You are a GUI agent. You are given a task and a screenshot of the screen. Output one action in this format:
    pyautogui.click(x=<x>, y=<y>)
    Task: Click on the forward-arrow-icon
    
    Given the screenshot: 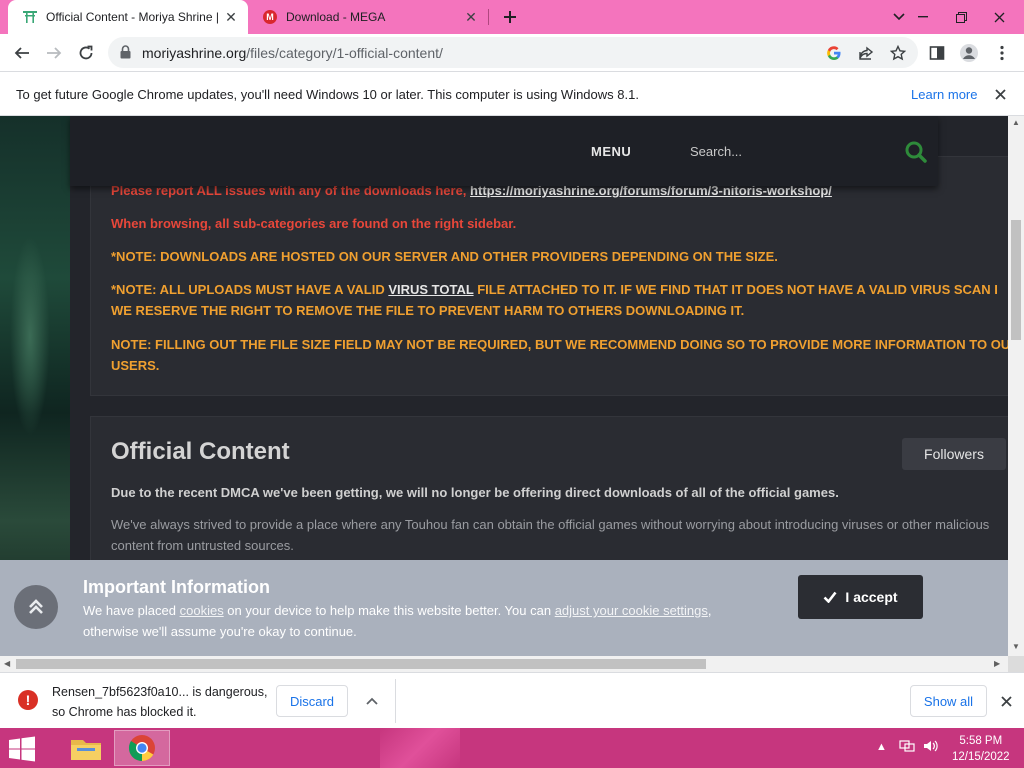 What is the action you would take?
    pyautogui.click(x=54, y=53)
    